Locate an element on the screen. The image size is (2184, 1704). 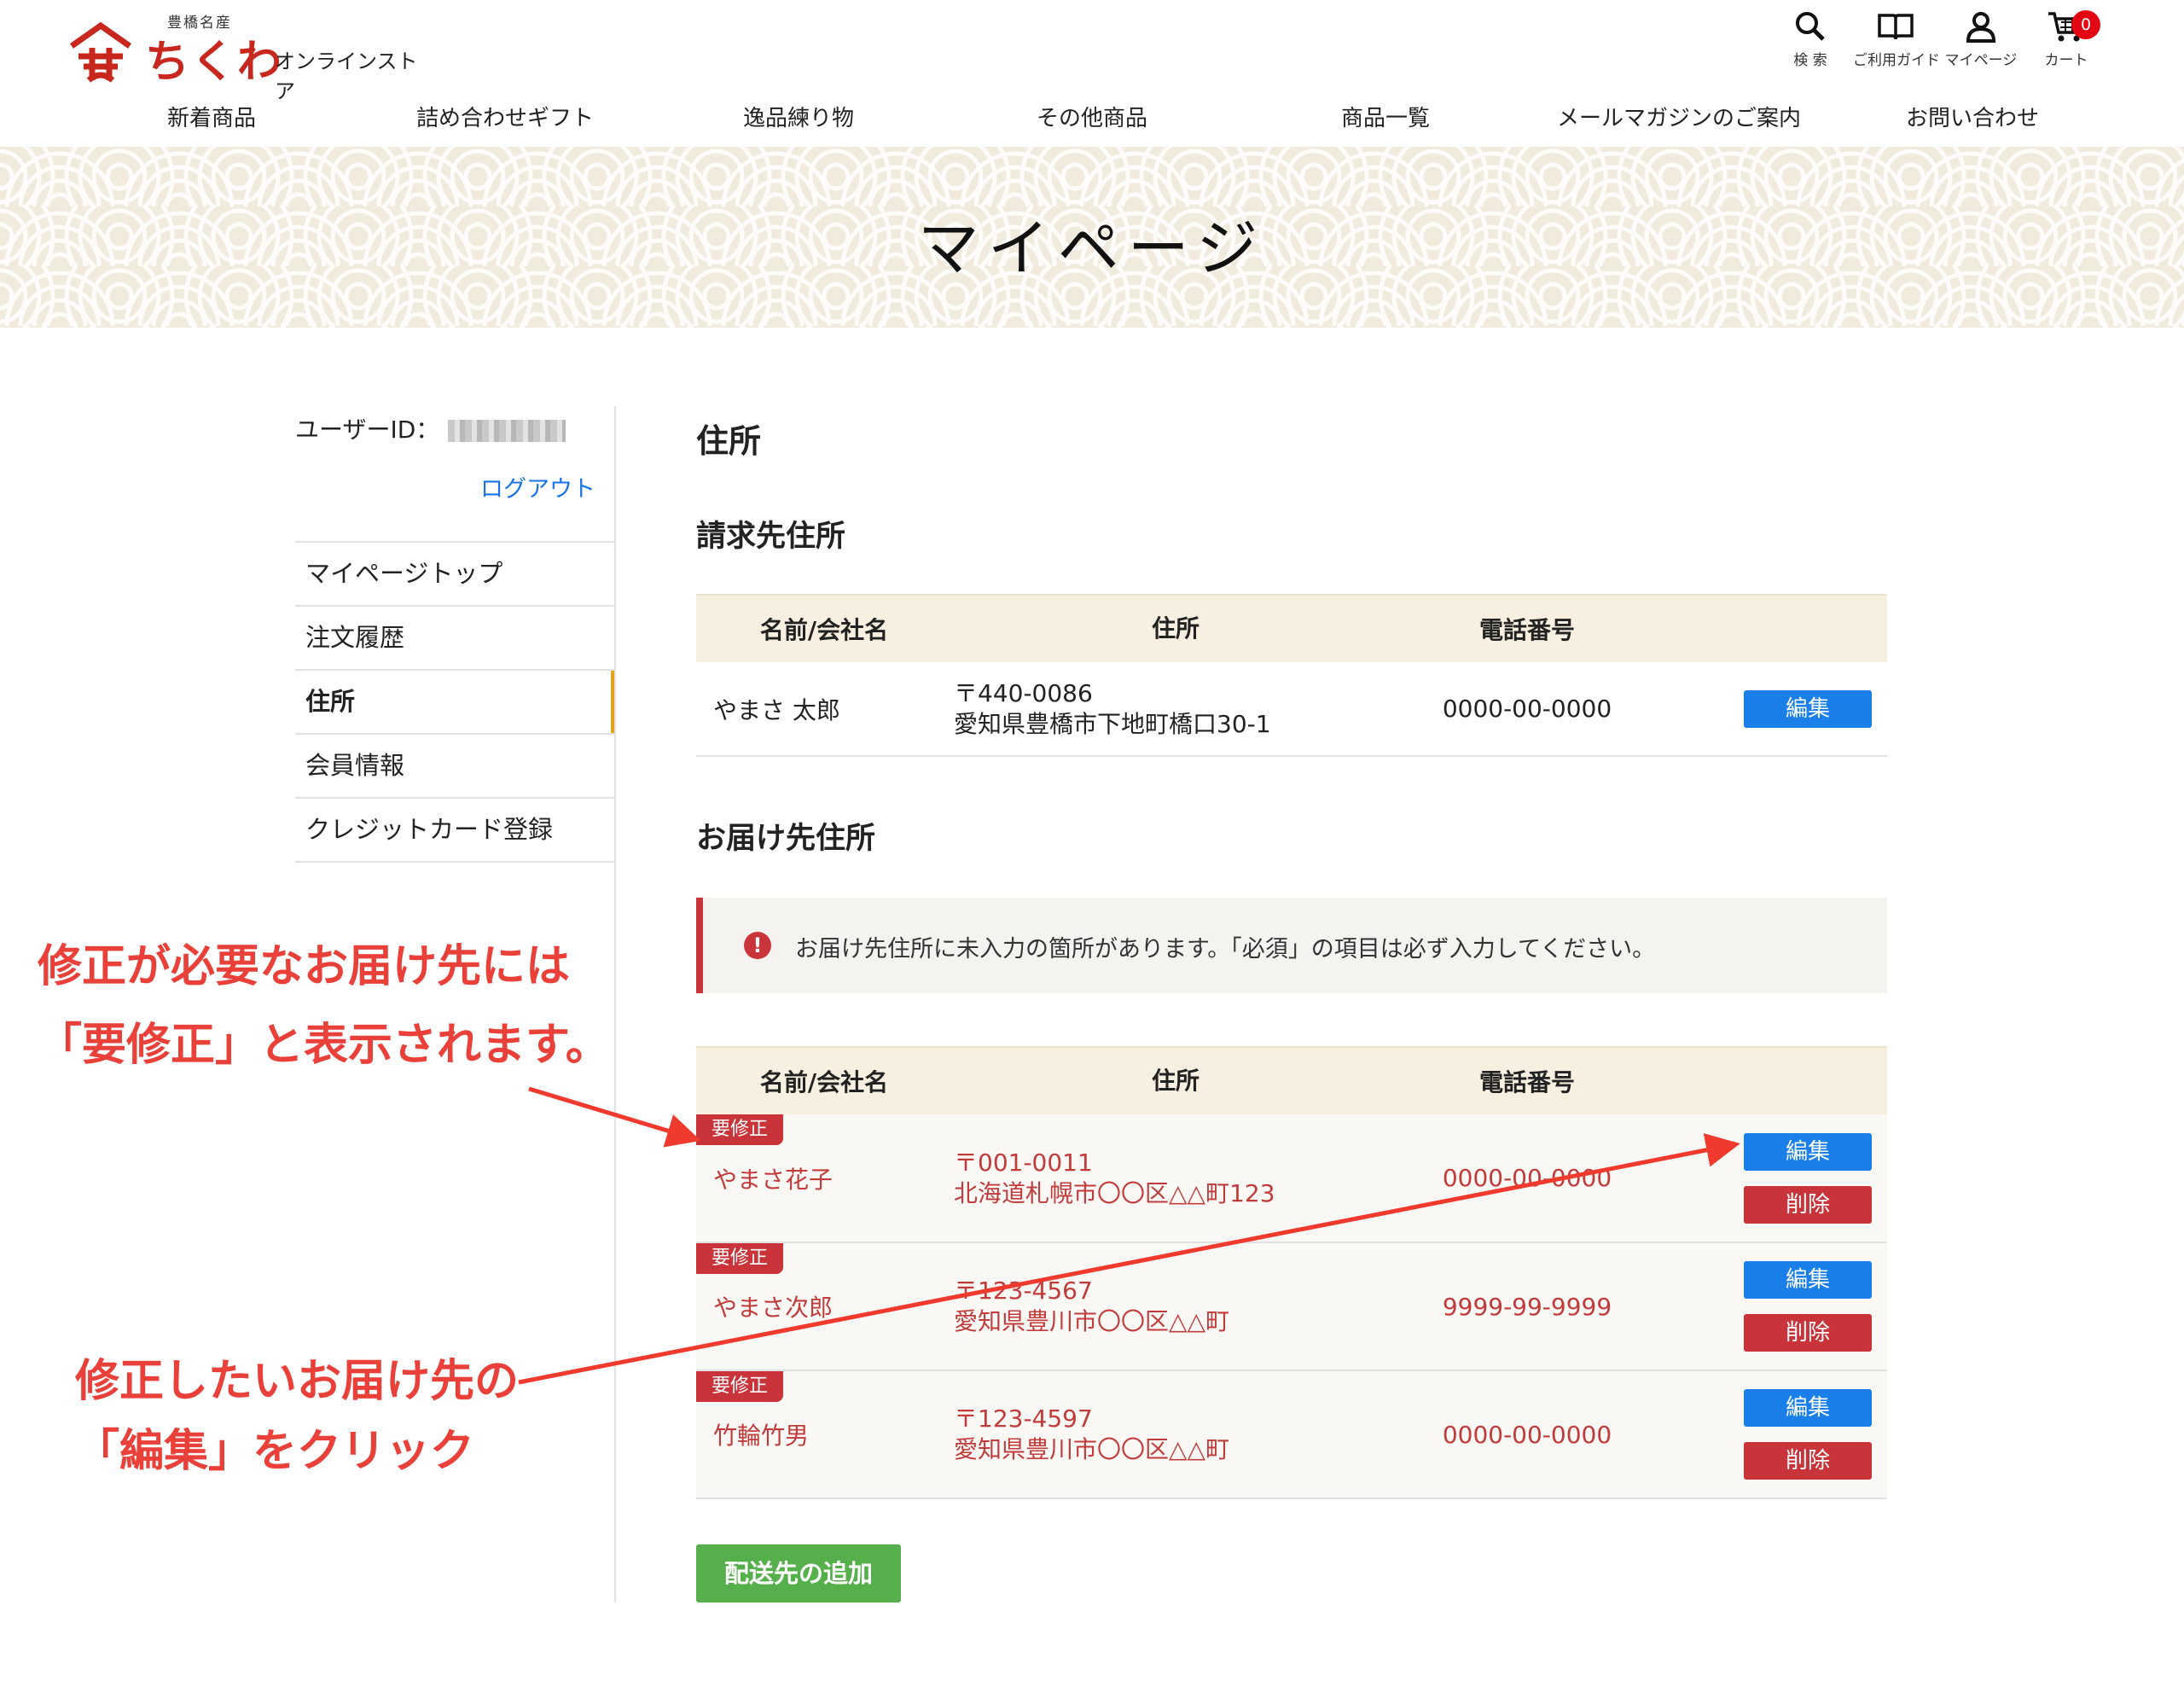
billing-street: 愛知県豊橋市下地町橋口30-1 is located at coordinates (1112, 723).